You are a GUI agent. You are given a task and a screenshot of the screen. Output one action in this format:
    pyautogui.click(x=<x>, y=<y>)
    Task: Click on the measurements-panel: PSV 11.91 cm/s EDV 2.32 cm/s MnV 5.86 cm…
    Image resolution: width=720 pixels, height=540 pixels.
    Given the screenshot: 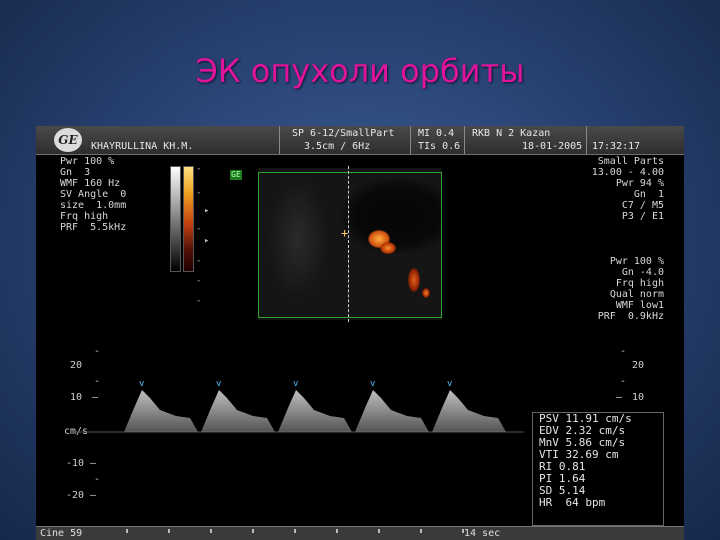 What is the action you would take?
    pyautogui.click(x=598, y=469)
    